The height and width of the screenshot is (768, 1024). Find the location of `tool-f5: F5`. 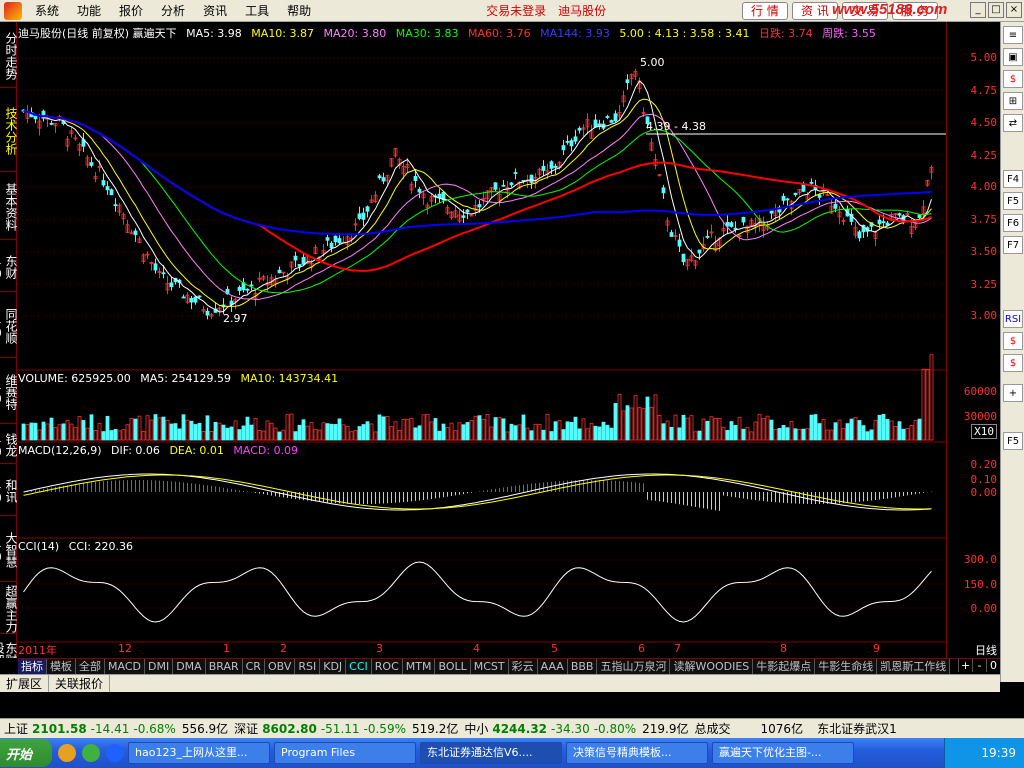

tool-f5: F5 is located at coordinates (1013, 201).